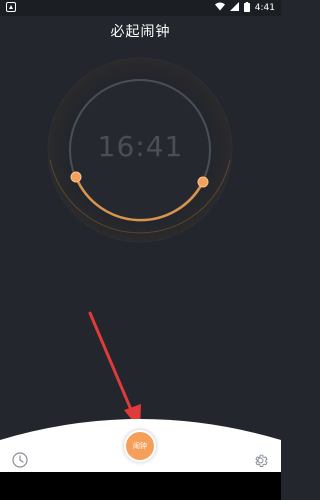  What do you see at coordinates (260, 460) in the screenshot?
I see `gear-icon` at bounding box center [260, 460].